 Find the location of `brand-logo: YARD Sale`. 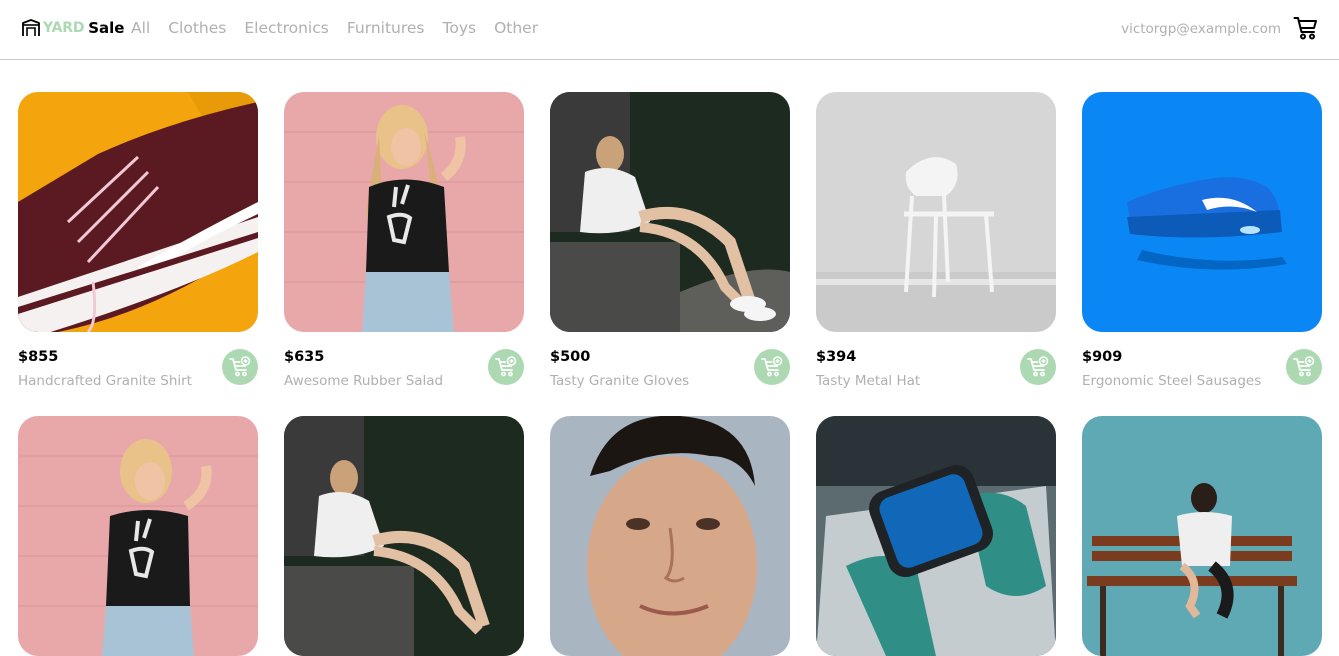

brand-logo: YARD Sale is located at coordinates (72, 28).